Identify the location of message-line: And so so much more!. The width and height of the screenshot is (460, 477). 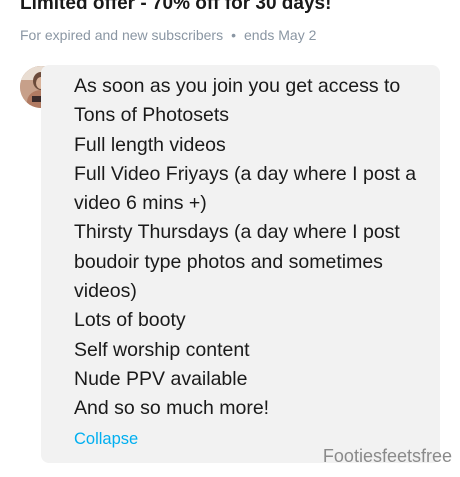
(172, 408).